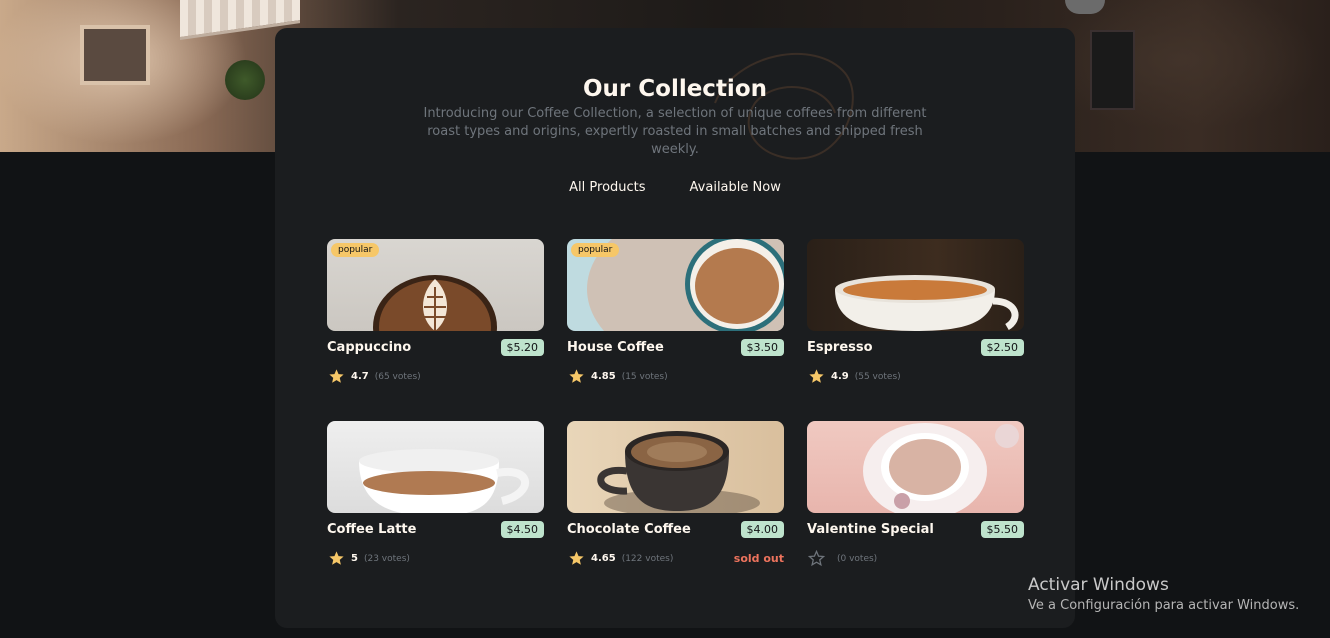 This screenshot has height=638, width=1330. I want to click on filter-all-products-button: All Products, so click(607, 187).